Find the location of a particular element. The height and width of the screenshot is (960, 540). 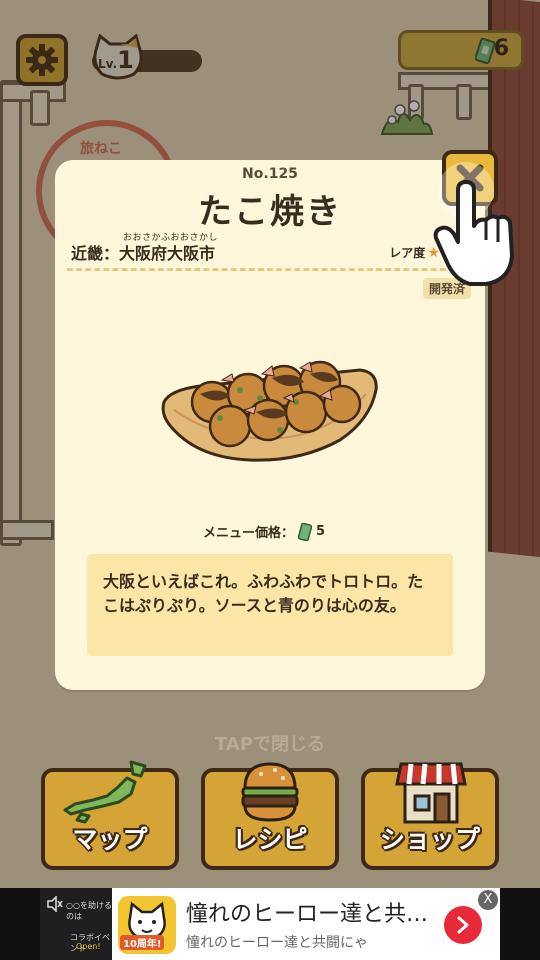

menu-price: メニュー価格： 5 is located at coordinates (264, 531).